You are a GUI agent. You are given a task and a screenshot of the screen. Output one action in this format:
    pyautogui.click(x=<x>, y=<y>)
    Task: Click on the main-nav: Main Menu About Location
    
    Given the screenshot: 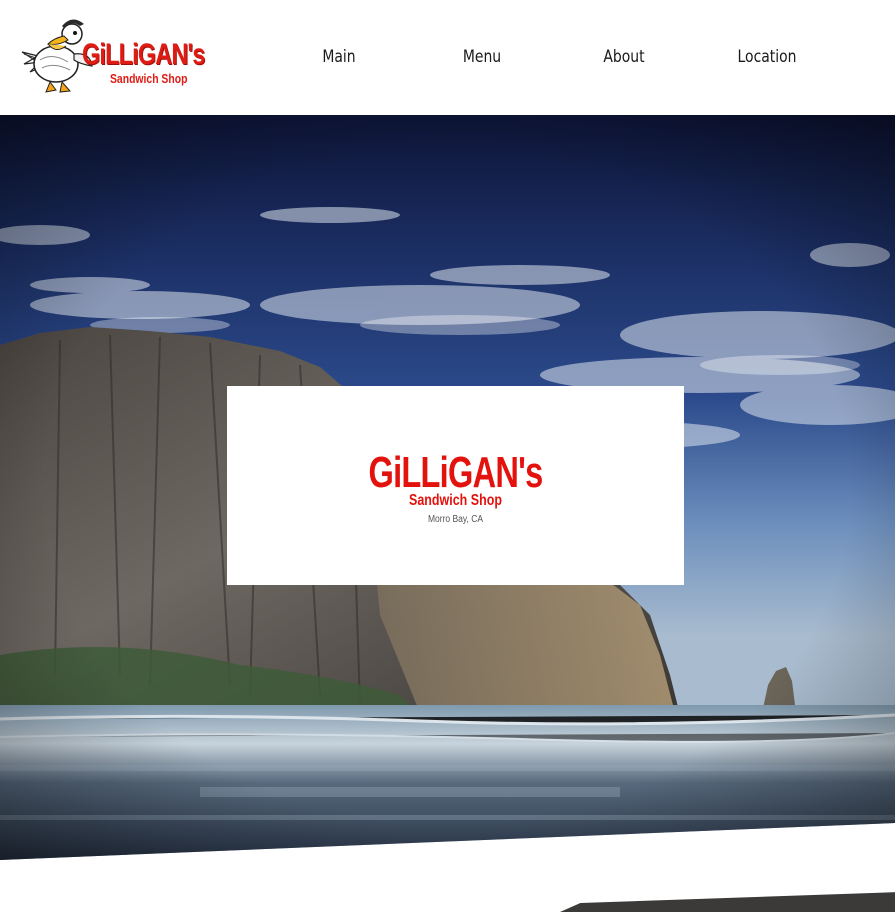 What is the action you would take?
    pyautogui.click(x=447, y=57)
    